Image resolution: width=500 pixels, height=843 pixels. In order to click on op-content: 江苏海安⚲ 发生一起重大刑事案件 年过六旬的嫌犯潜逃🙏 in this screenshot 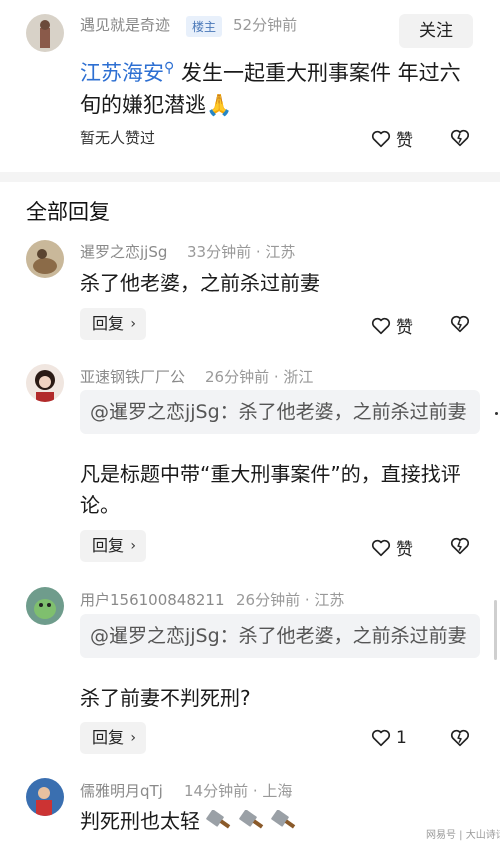, I will do `click(280, 86)`.